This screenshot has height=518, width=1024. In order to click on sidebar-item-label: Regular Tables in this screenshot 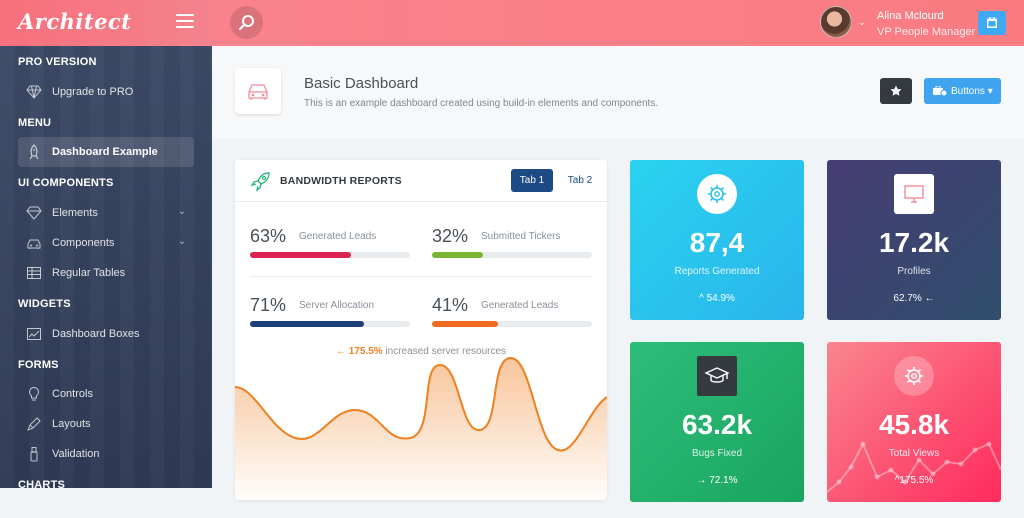, I will do `click(89, 273)`.